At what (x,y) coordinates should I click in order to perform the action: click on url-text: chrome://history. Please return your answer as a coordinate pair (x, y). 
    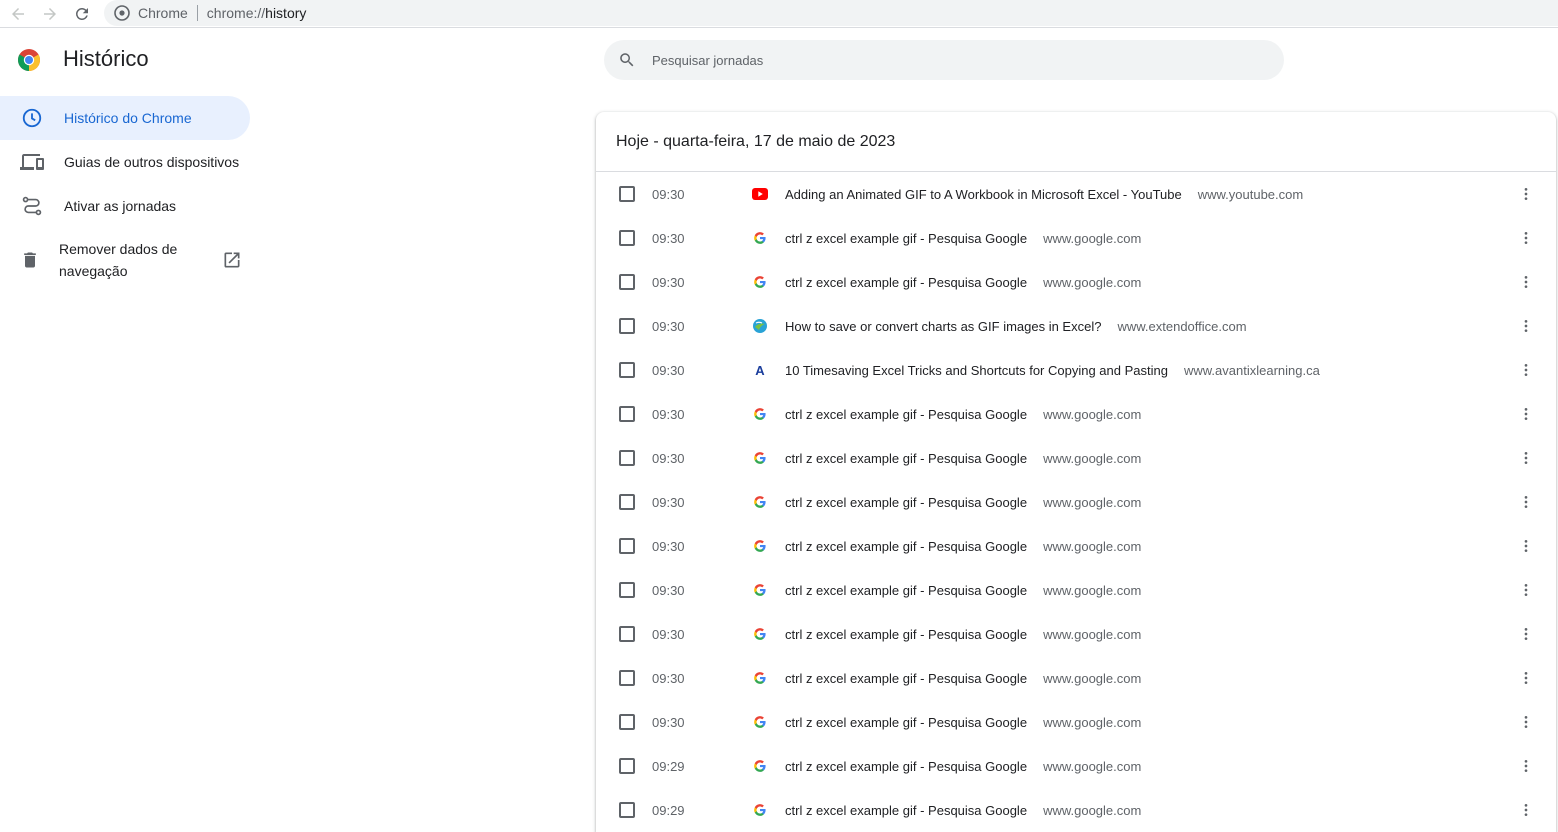
    Looking at the image, I should click on (257, 13).